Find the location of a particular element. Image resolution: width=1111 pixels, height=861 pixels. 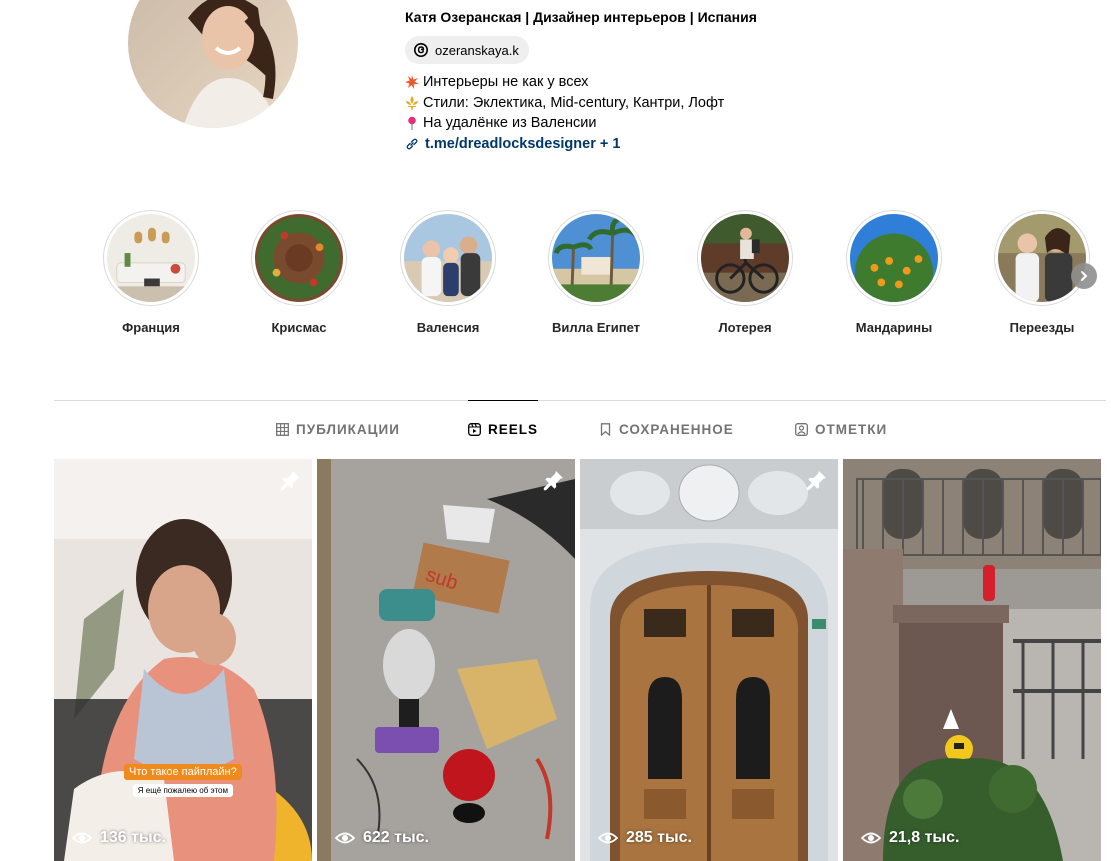

reel-thumbnail: sub is located at coordinates (446, 660).